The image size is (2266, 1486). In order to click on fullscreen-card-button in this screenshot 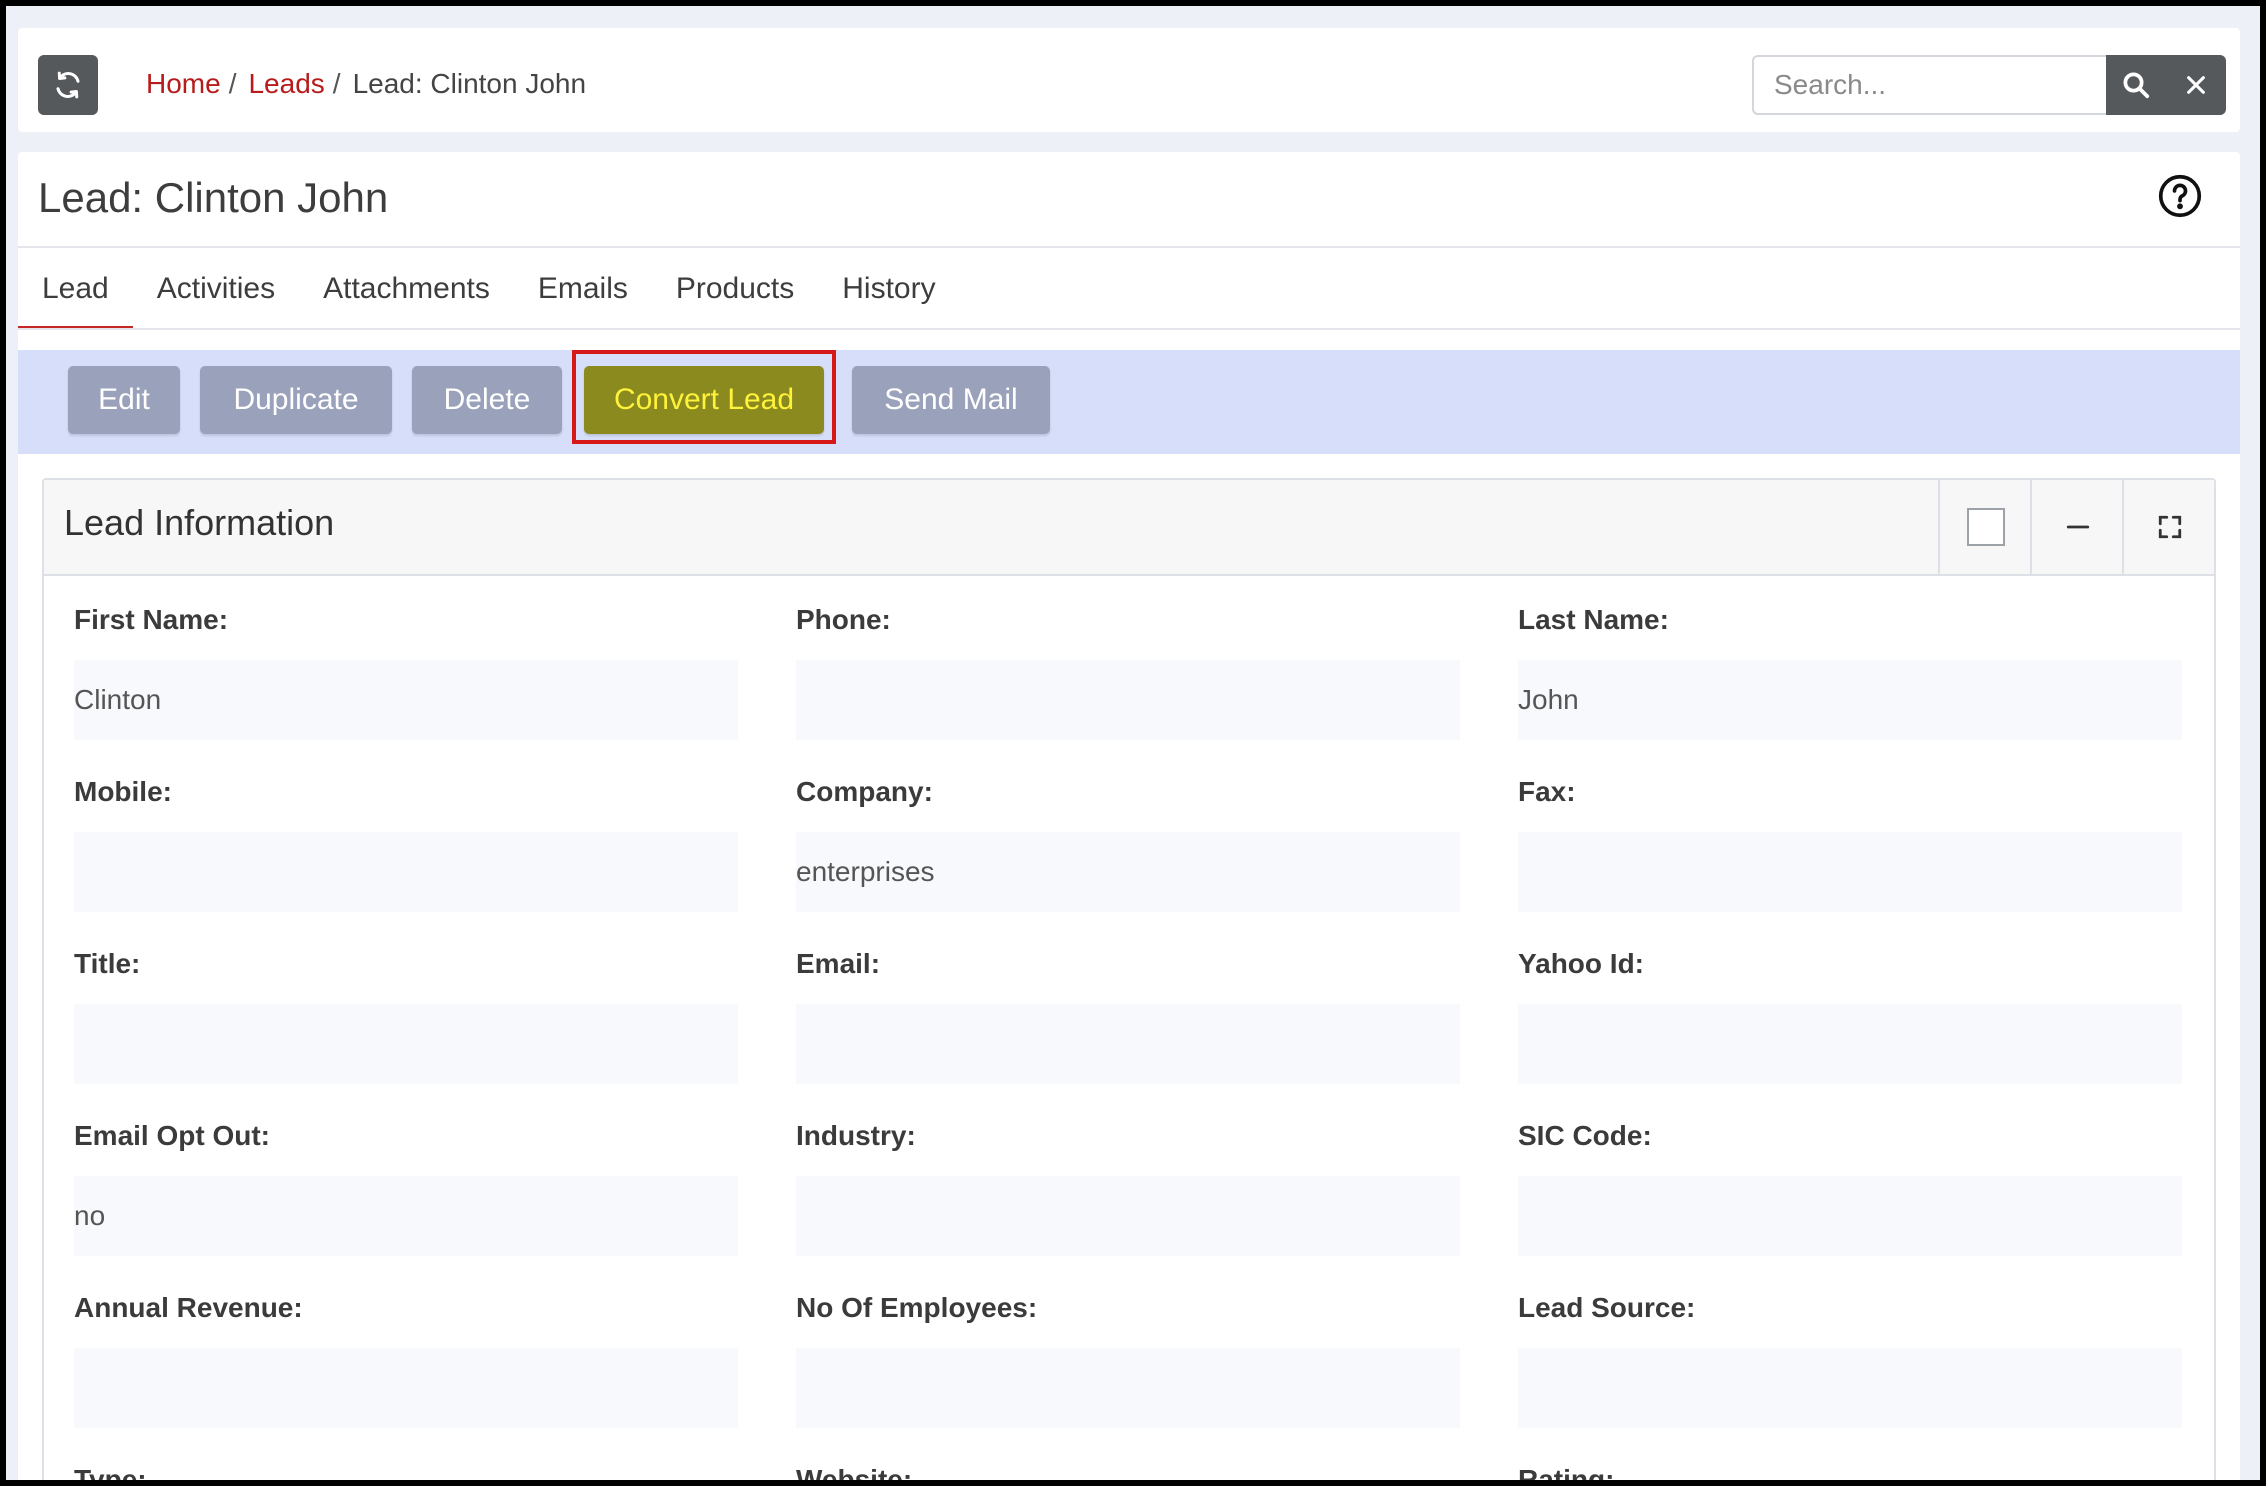, I will do `click(2169, 527)`.